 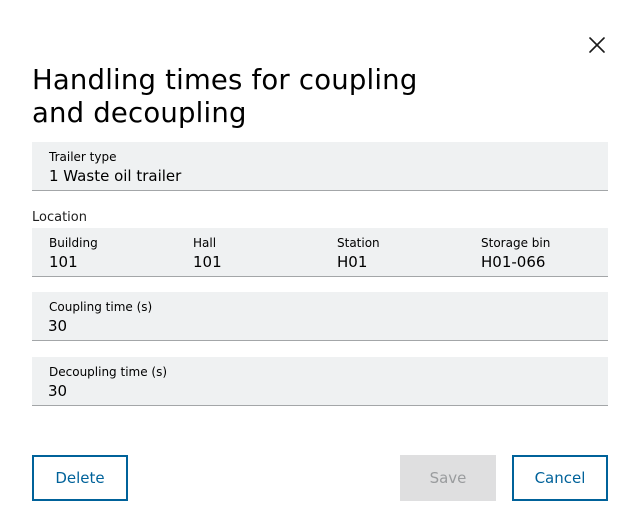 What do you see at coordinates (80, 478) in the screenshot?
I see `delete-button: Delete` at bounding box center [80, 478].